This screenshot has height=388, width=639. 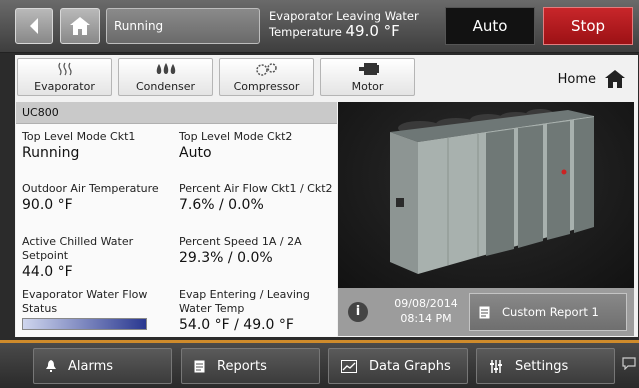 I want to click on reports-button: Reports, so click(x=250, y=366).